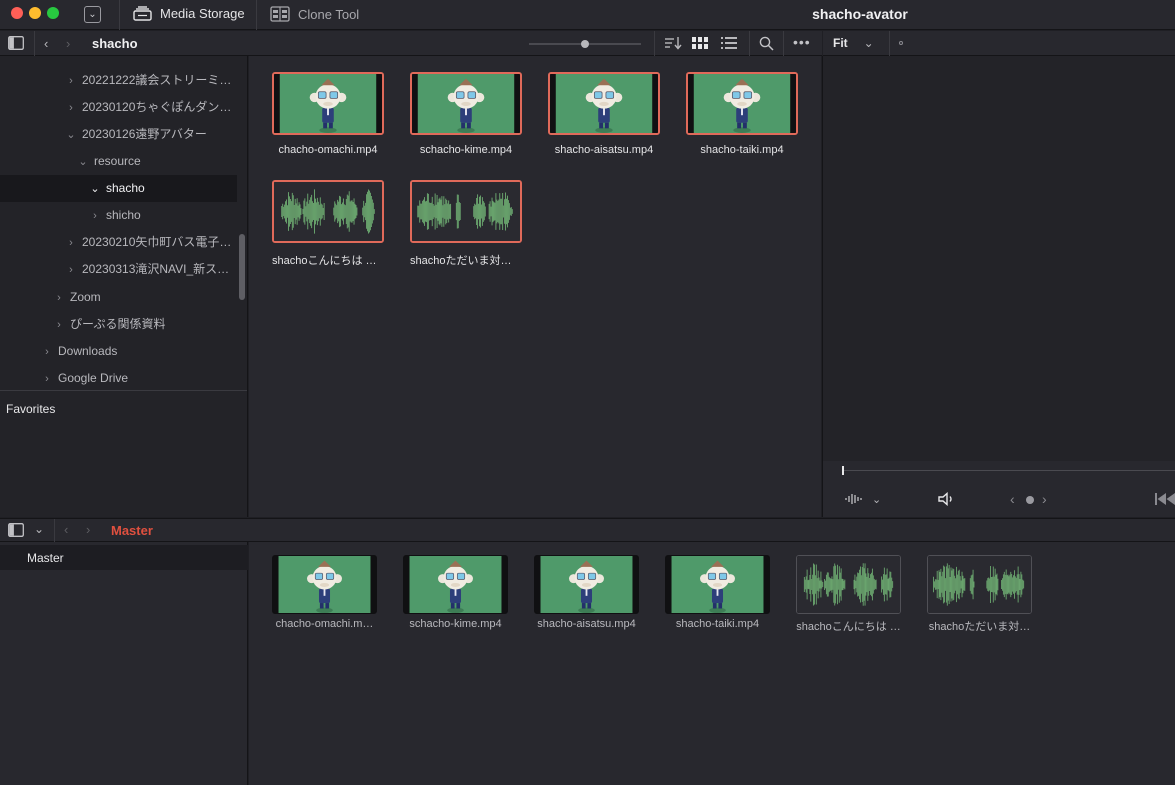  Describe the element at coordinates (35, 13) in the screenshot. I see `minimize-window-button` at that location.